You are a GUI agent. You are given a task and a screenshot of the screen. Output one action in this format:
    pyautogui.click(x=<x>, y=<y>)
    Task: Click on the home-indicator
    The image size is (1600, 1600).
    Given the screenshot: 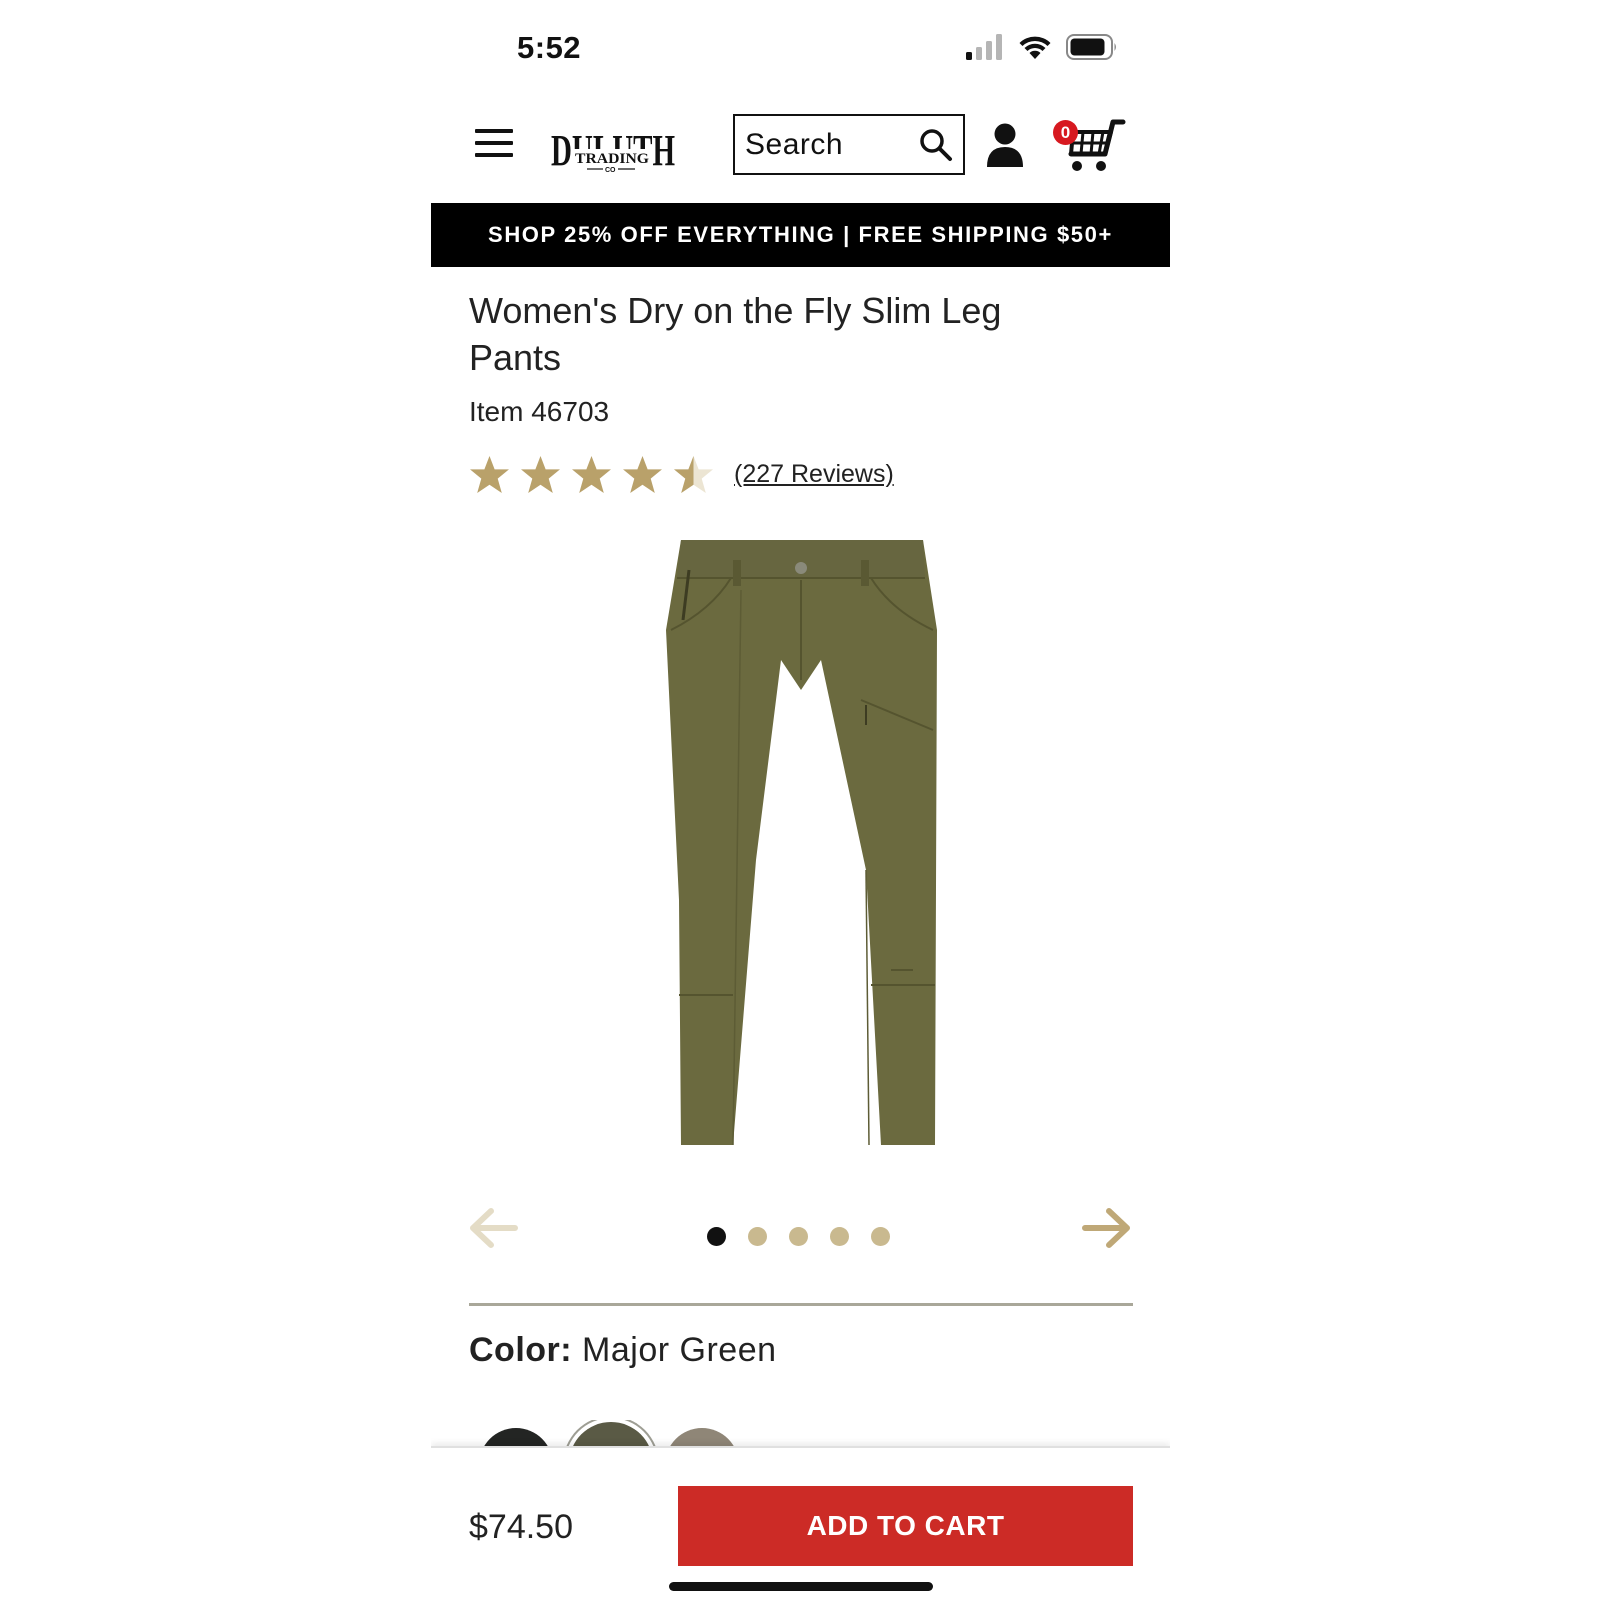 What is the action you would take?
    pyautogui.click(x=801, y=1586)
    